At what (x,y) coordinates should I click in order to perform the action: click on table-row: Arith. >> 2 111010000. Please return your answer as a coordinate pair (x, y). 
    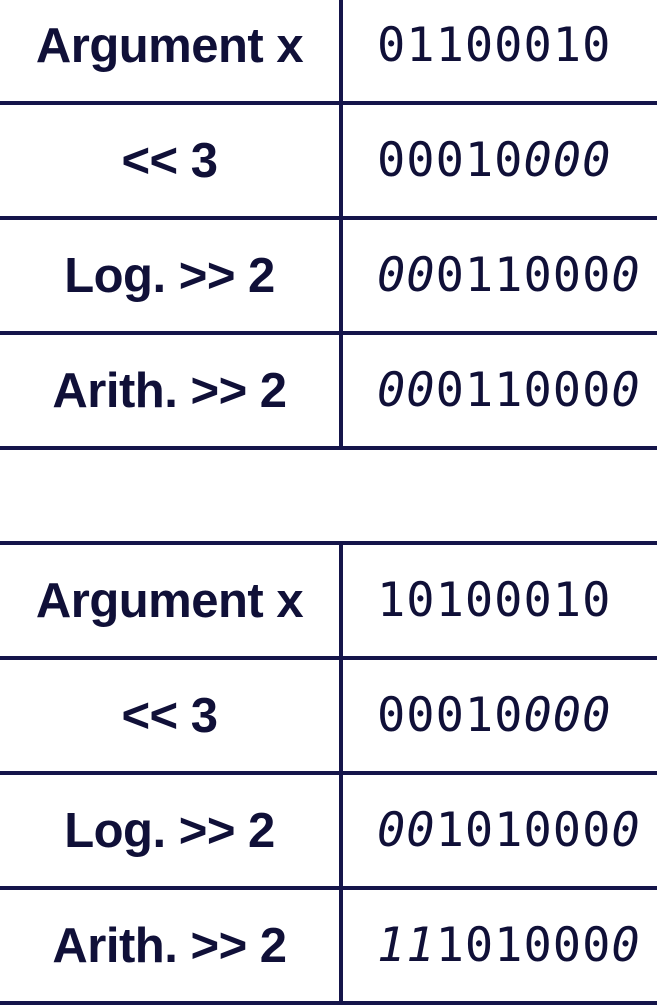
    Looking at the image, I should click on (328, 945).